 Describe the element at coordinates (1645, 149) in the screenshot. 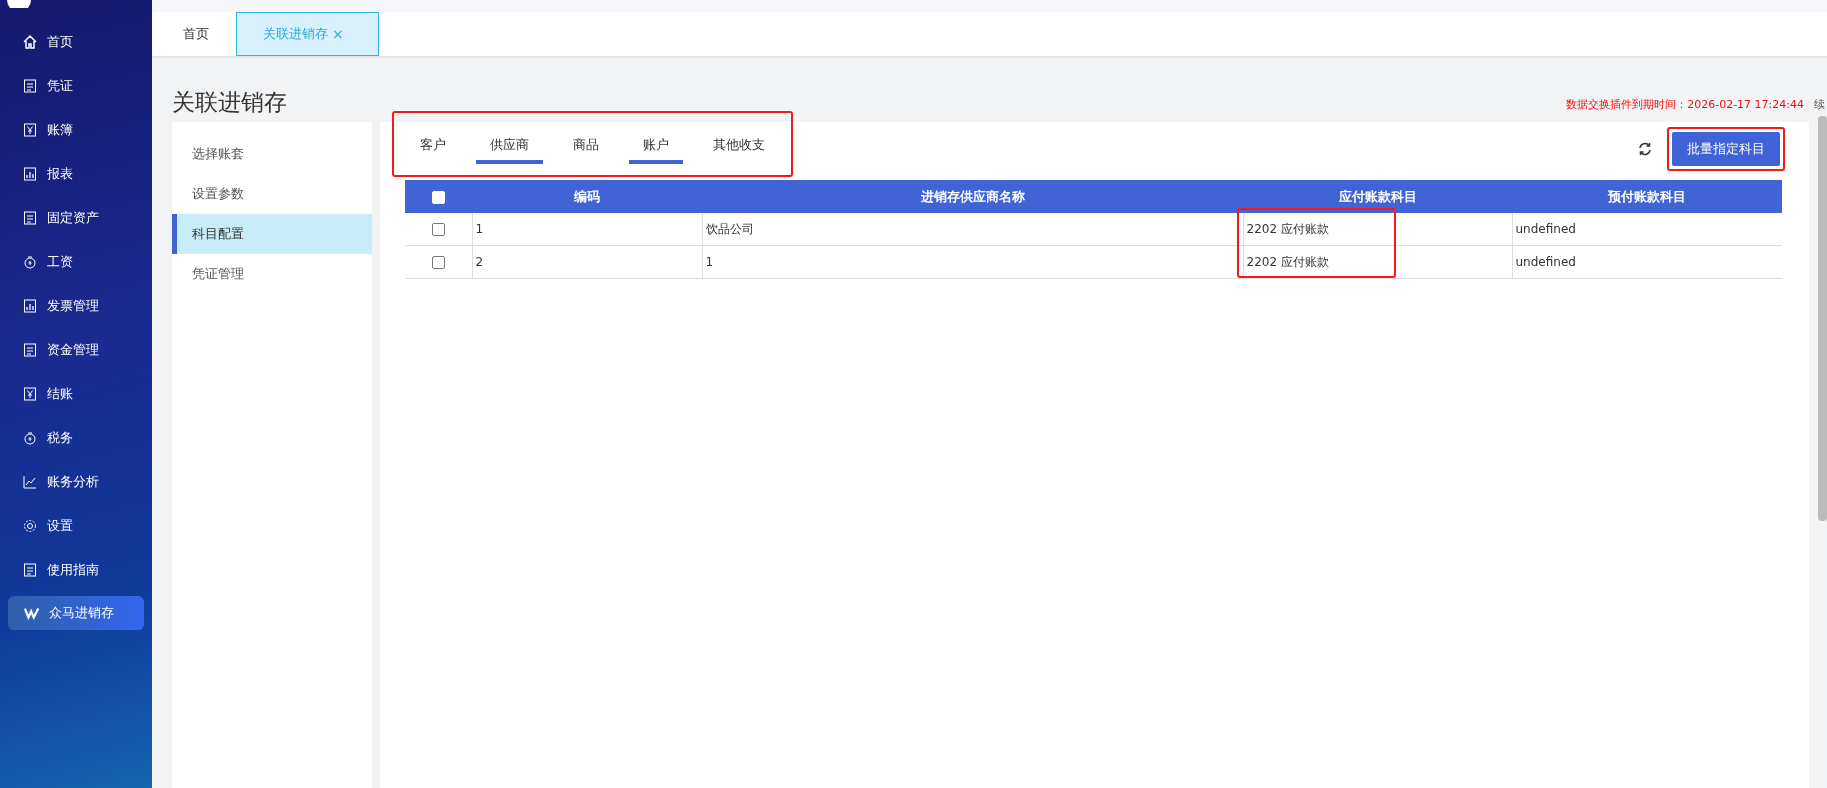

I see `refresh-icon` at that location.